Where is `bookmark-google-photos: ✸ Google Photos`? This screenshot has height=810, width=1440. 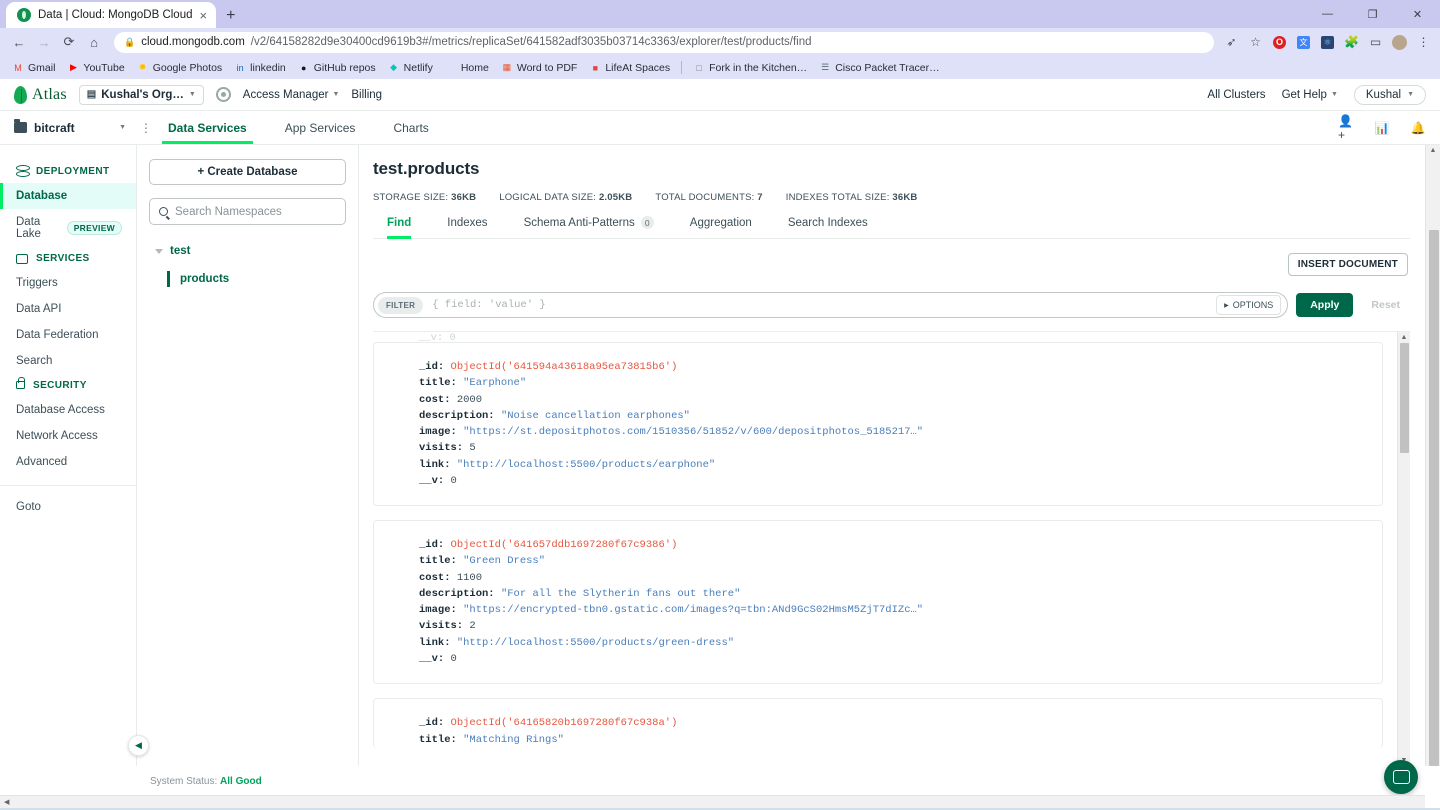 bookmark-google-photos: ✸ Google Photos is located at coordinates (179, 68).